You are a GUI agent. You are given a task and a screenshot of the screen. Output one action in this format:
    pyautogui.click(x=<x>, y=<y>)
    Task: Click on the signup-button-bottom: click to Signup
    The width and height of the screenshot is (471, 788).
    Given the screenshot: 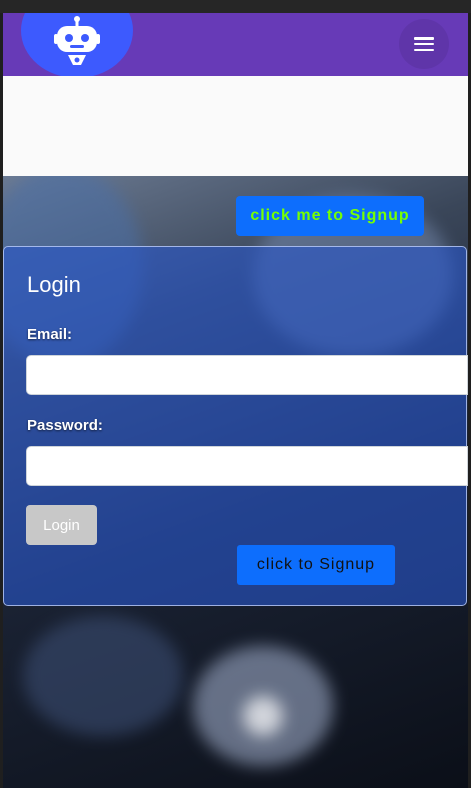 What is the action you would take?
    pyautogui.click(x=316, y=565)
    